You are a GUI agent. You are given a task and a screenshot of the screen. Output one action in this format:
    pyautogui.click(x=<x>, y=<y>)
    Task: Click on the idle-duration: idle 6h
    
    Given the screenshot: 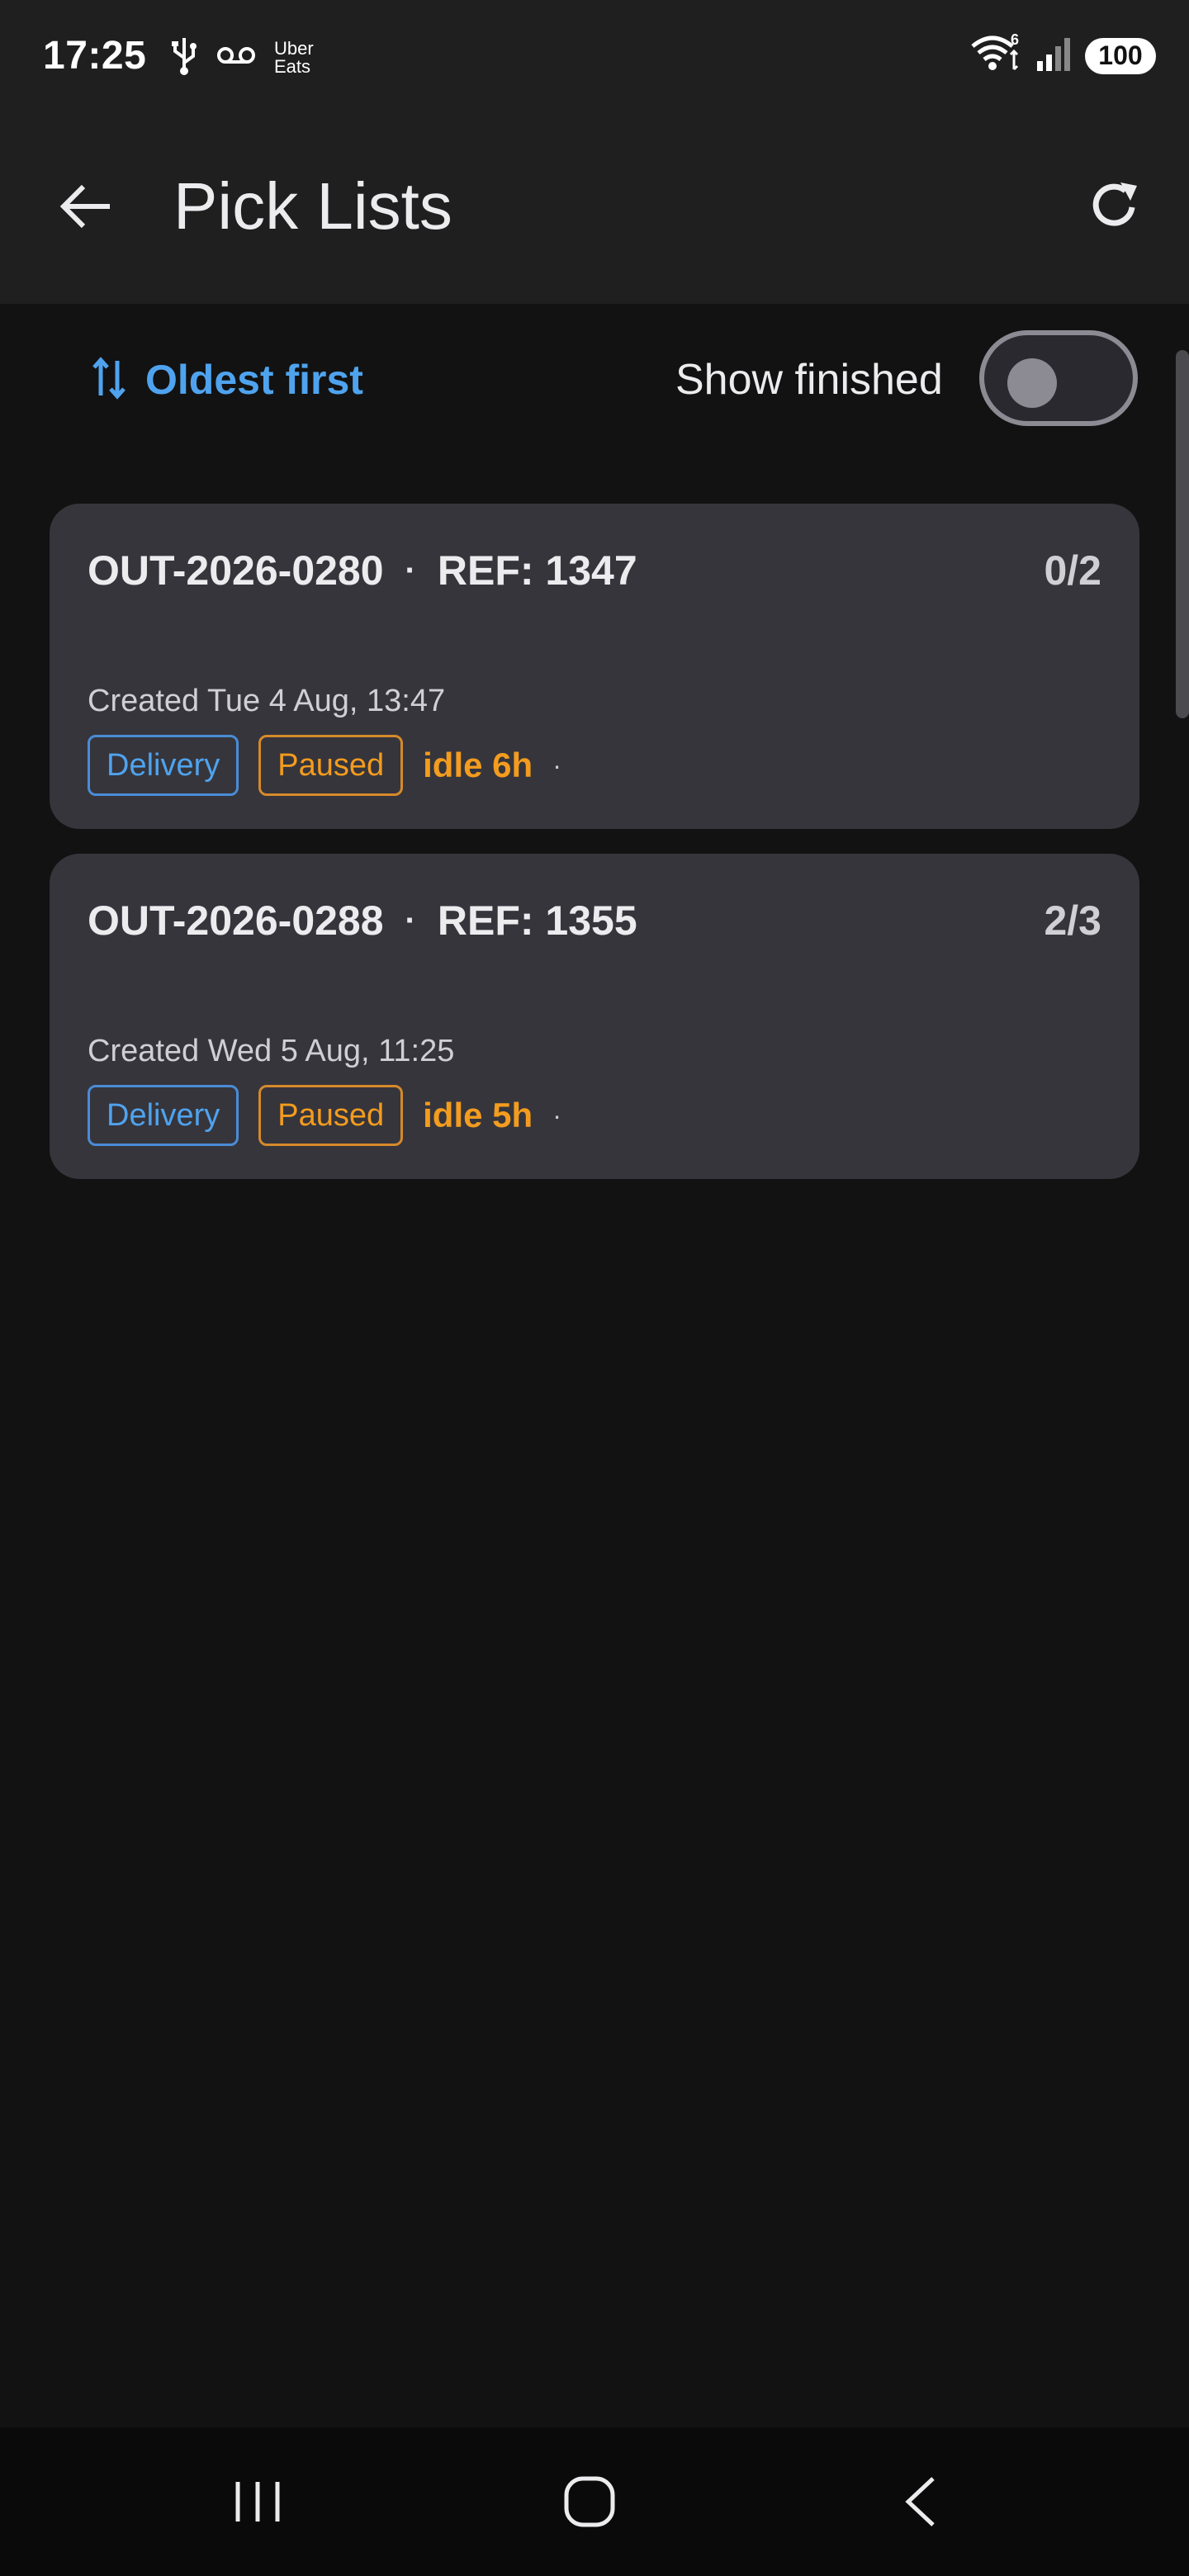 What is the action you would take?
    pyautogui.click(x=478, y=765)
    